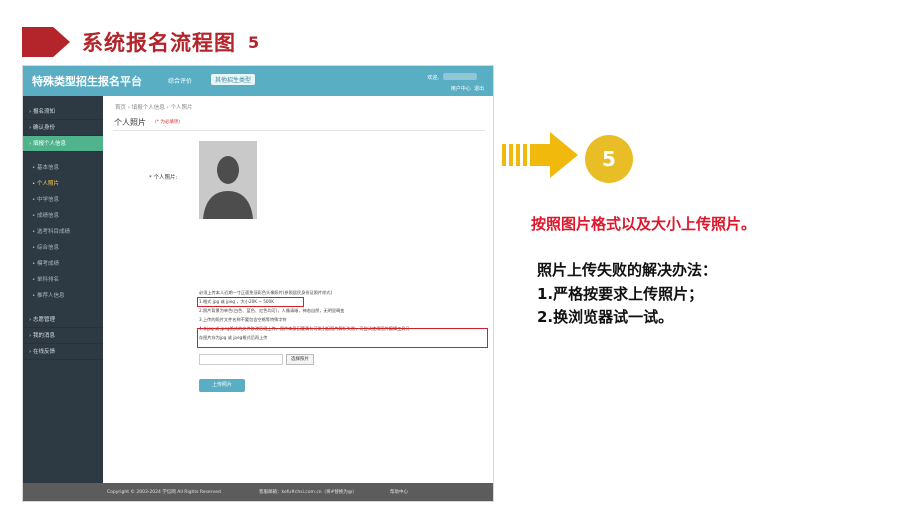 This screenshot has height=507, width=900. Describe the element at coordinates (540, 155) in the screenshot. I see `step-arrow-icon` at that location.